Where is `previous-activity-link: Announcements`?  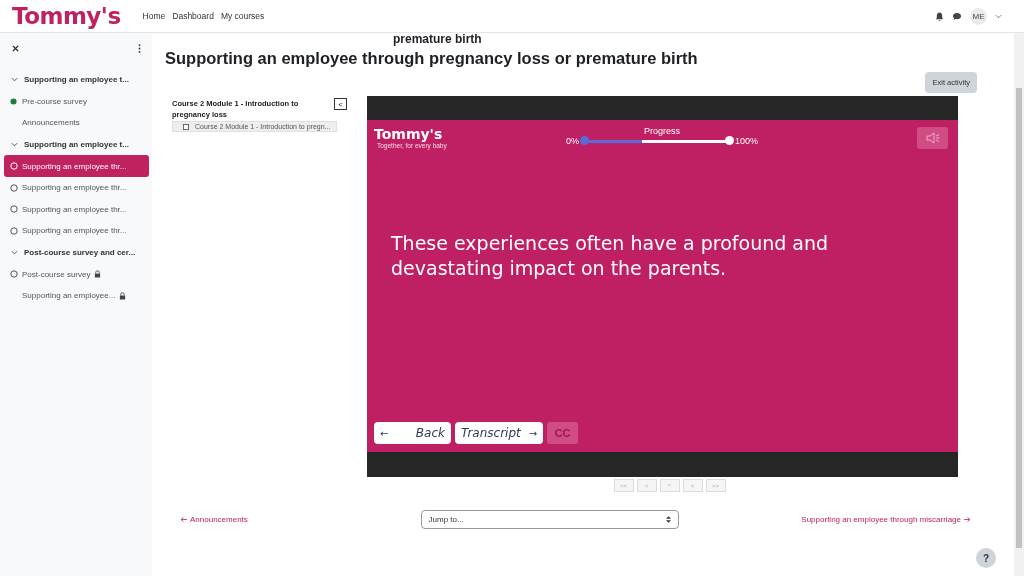
previous-activity-link: Announcements is located at coordinates (214, 519).